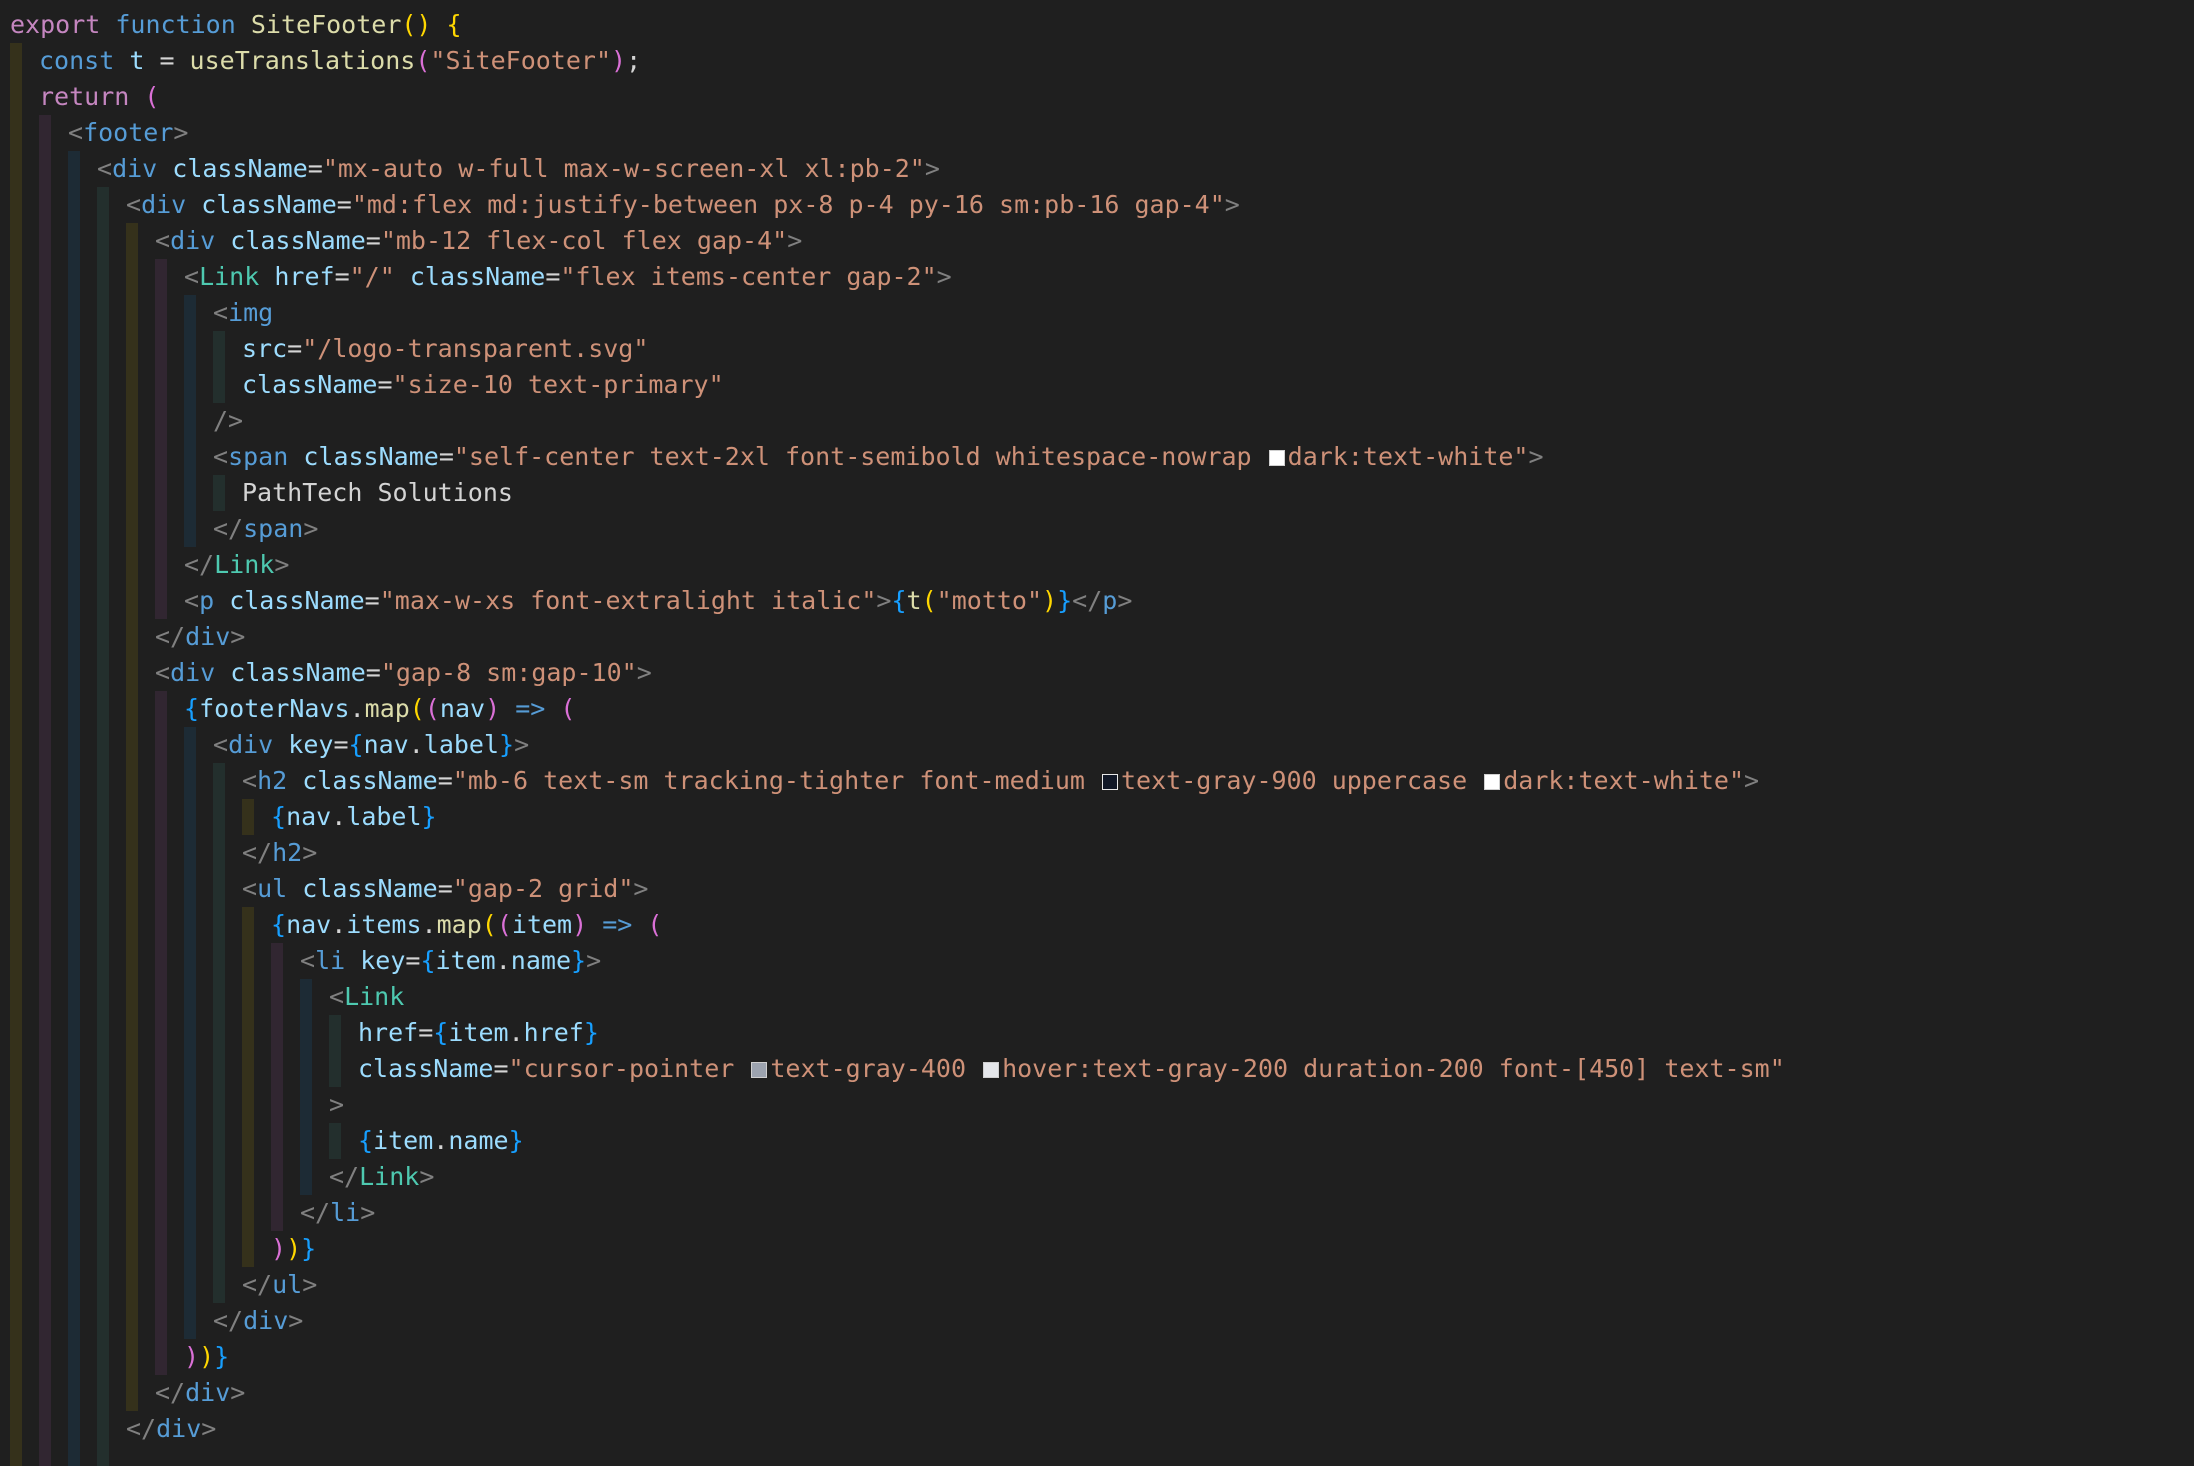 This screenshot has height=1466, width=2194. I want to click on code-line: </h2>, so click(1100, 853).